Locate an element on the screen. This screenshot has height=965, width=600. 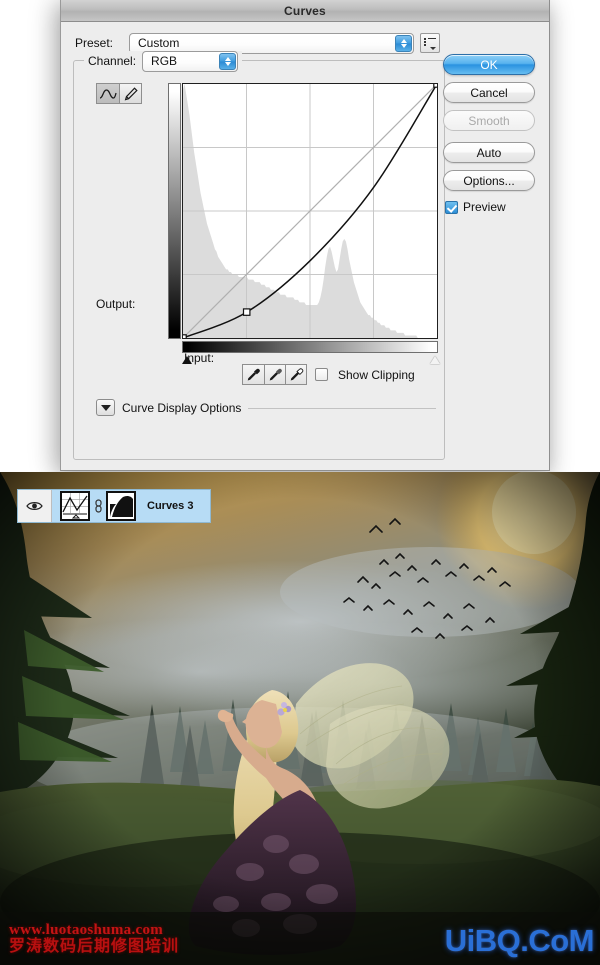
layer-visibility-toggle is located at coordinates (35, 506).